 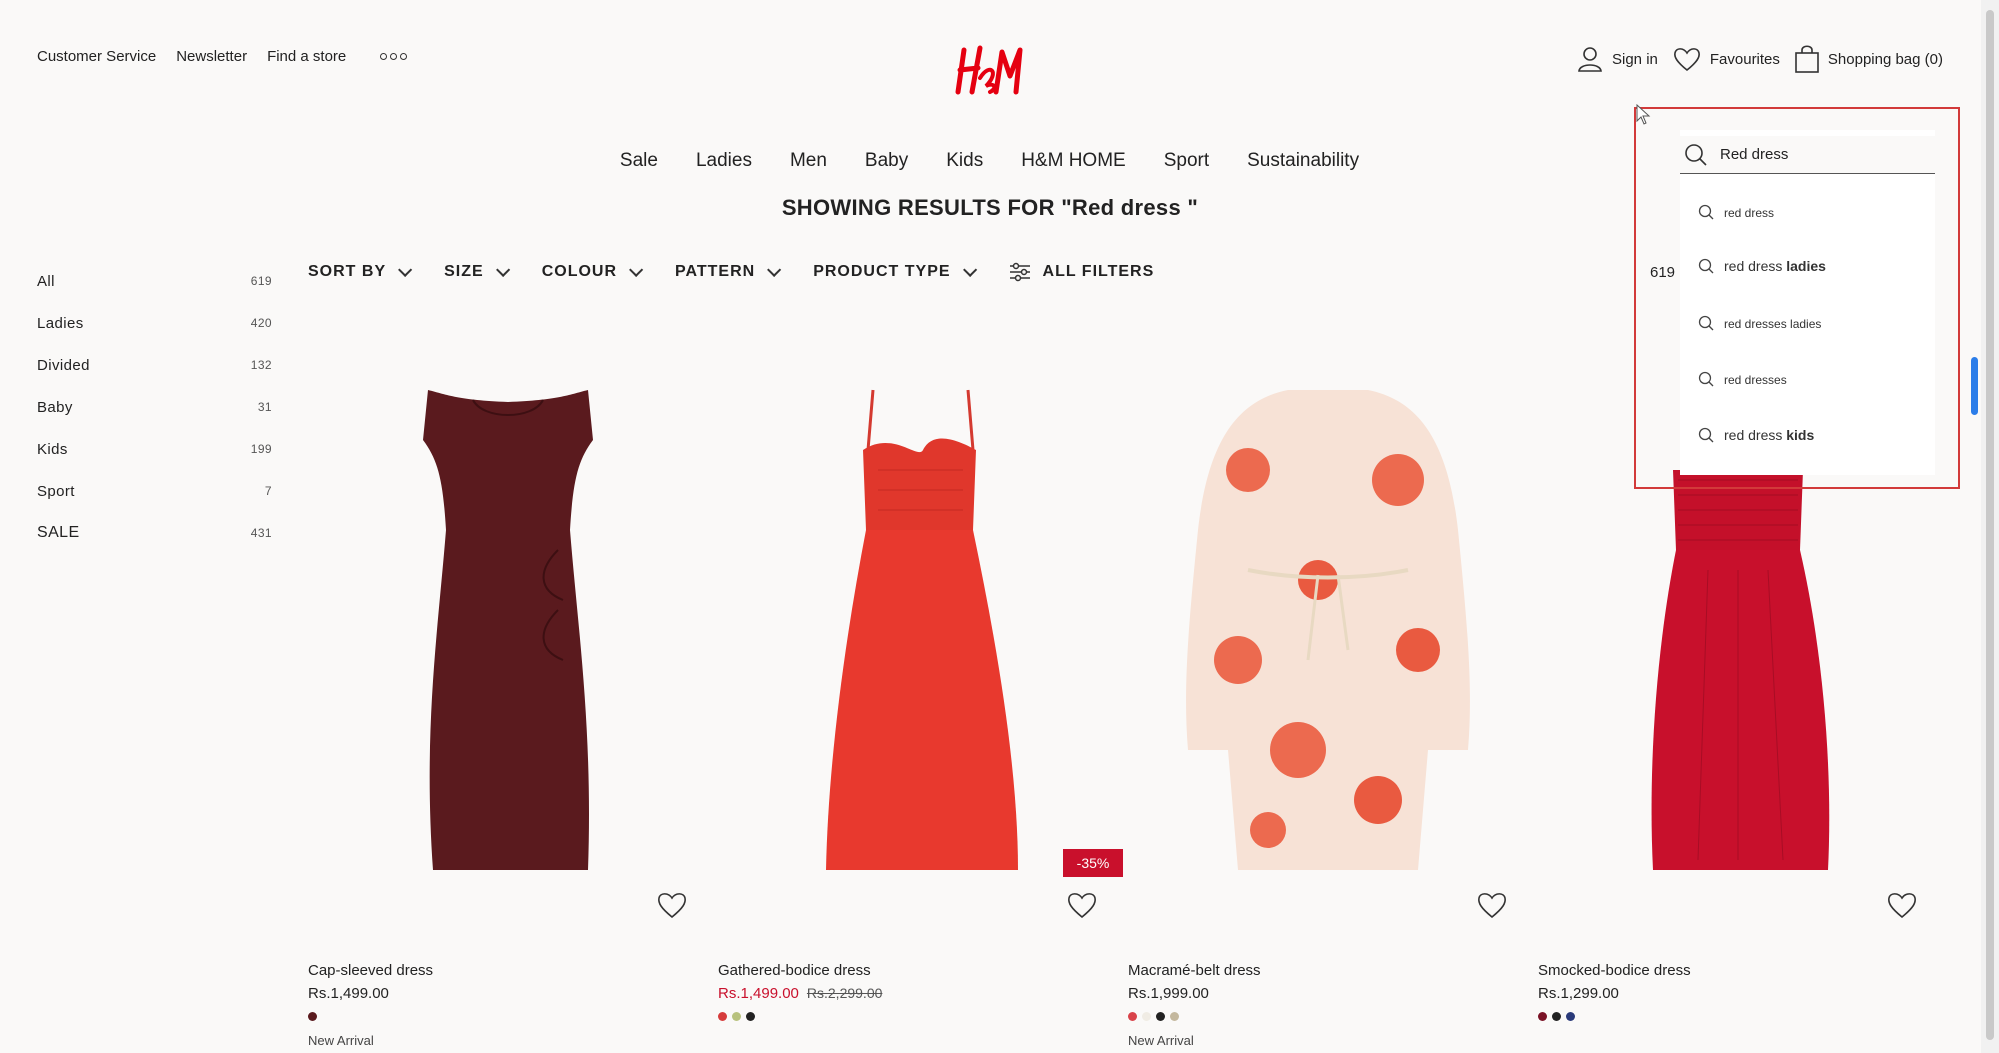 What do you see at coordinates (63, 365) in the screenshot?
I see `sidebar-item-label: Divided` at bounding box center [63, 365].